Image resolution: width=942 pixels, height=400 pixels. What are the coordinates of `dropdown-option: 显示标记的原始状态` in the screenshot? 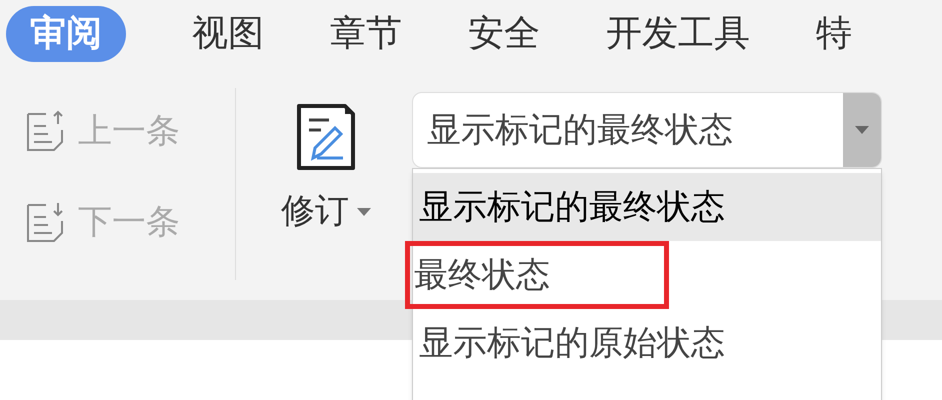 It's located at (647, 343).